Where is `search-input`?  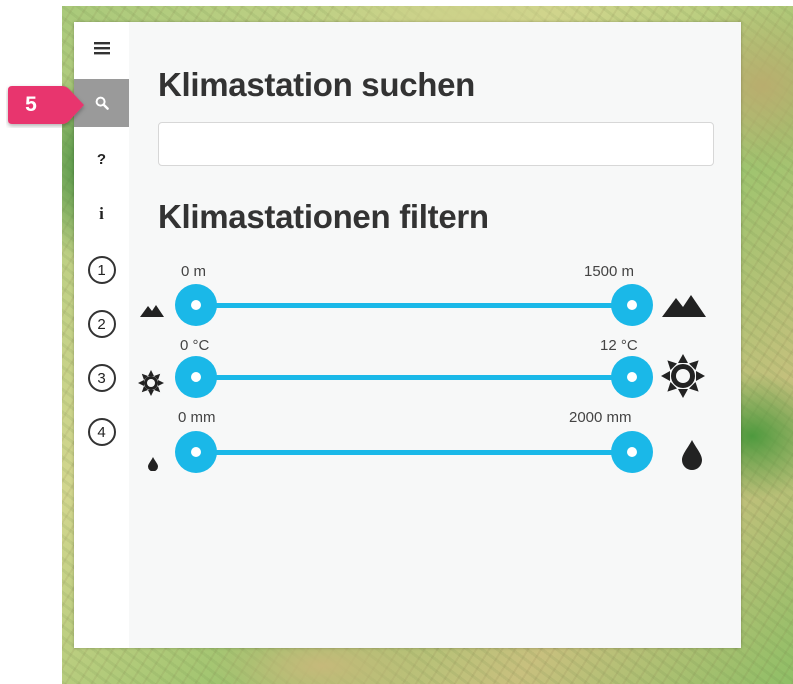
search-input is located at coordinates (436, 144).